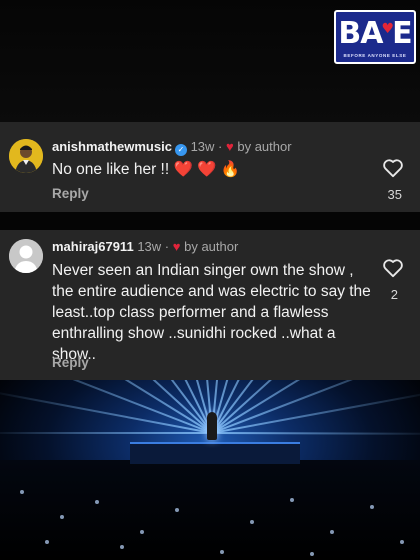 The width and height of the screenshot is (420, 560). What do you see at coordinates (394, 294) in the screenshot?
I see `like-count: 2` at bounding box center [394, 294].